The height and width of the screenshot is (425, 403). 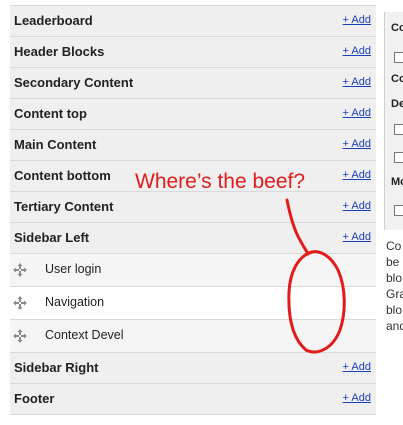 What do you see at coordinates (193, 52) in the screenshot?
I see `region-header-blocks: Header Blocks + Add` at bounding box center [193, 52].